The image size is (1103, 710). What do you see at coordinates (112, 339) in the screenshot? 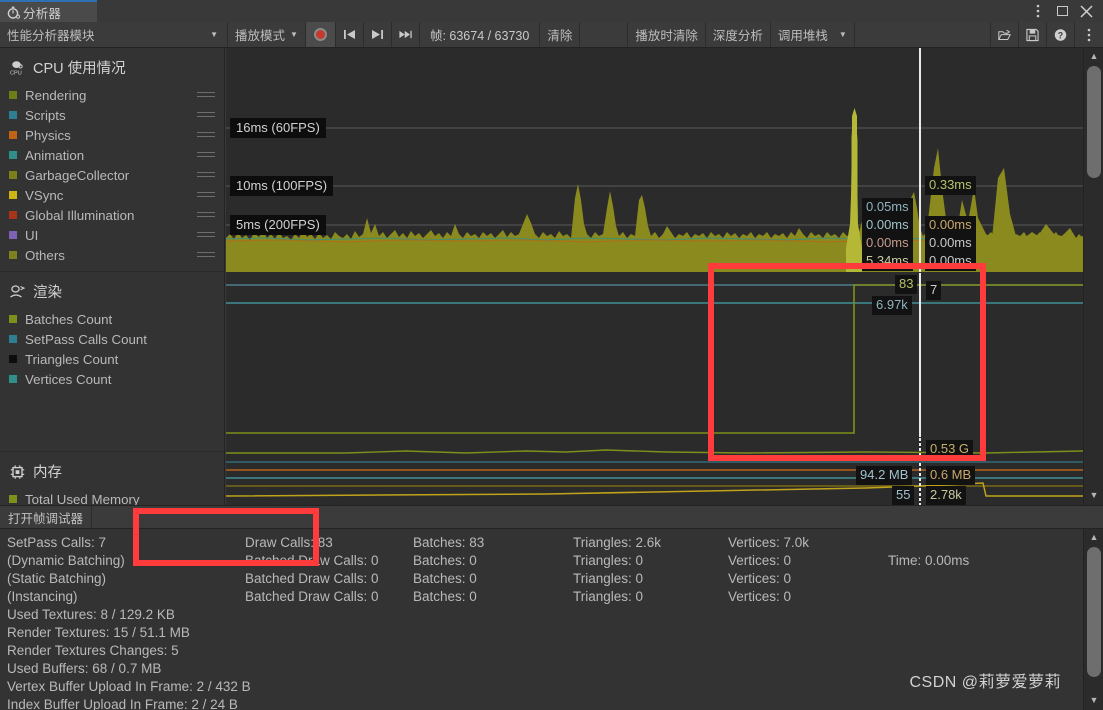
I see `chart-row-setpass-calls-count: SetPass Calls Count` at bounding box center [112, 339].